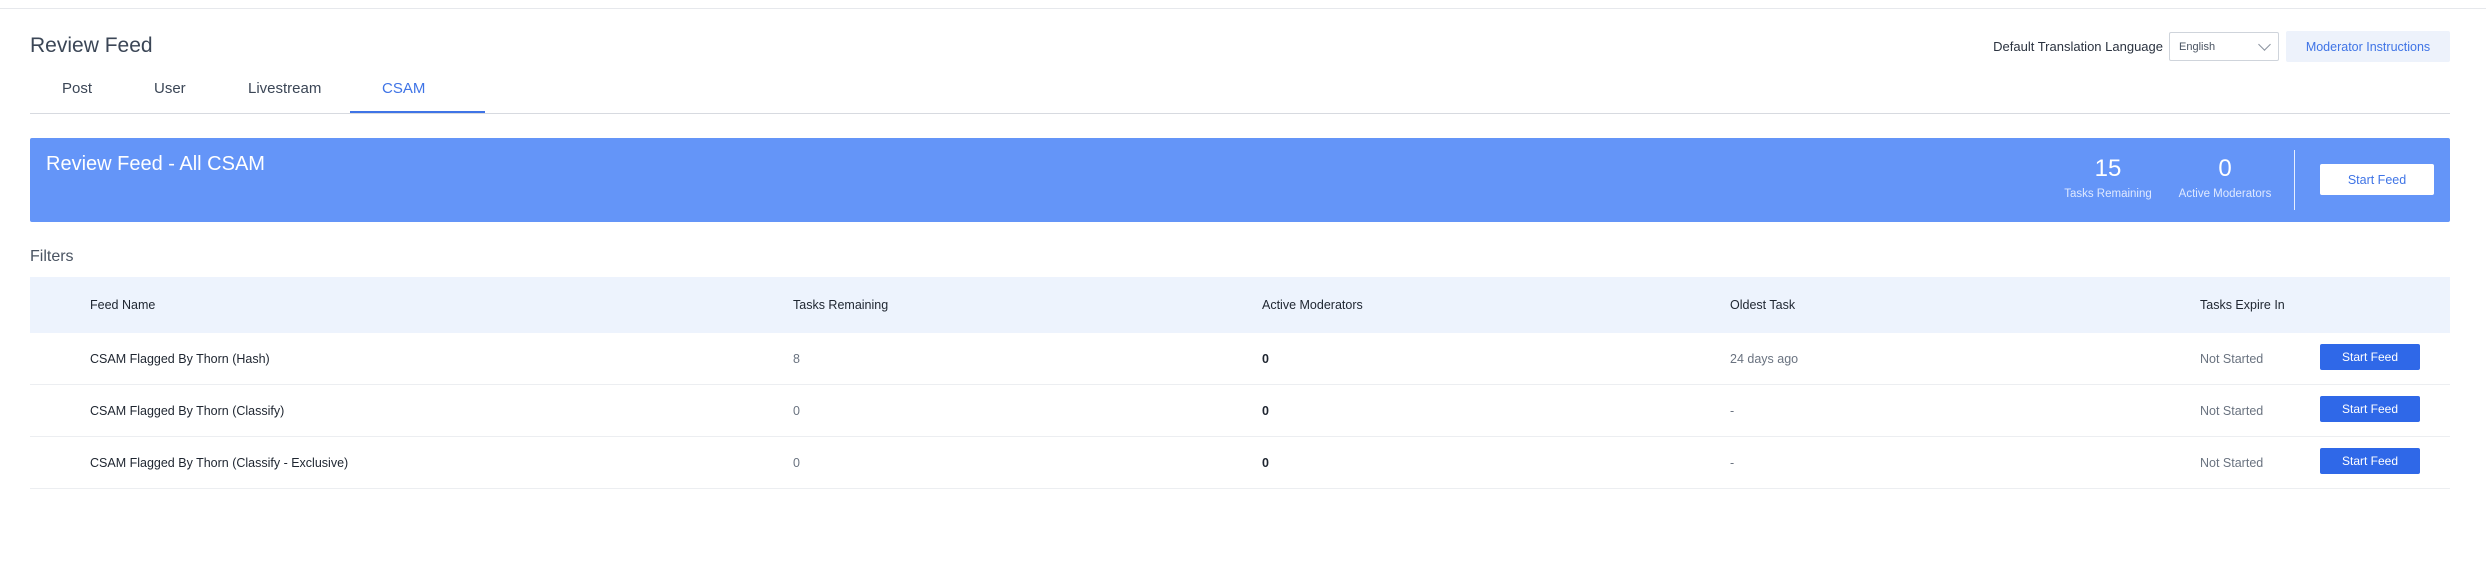 Image resolution: width=2486 pixels, height=573 pixels. I want to click on tasks-remaining-stat: 15 Tasks Remaining, so click(2108, 178).